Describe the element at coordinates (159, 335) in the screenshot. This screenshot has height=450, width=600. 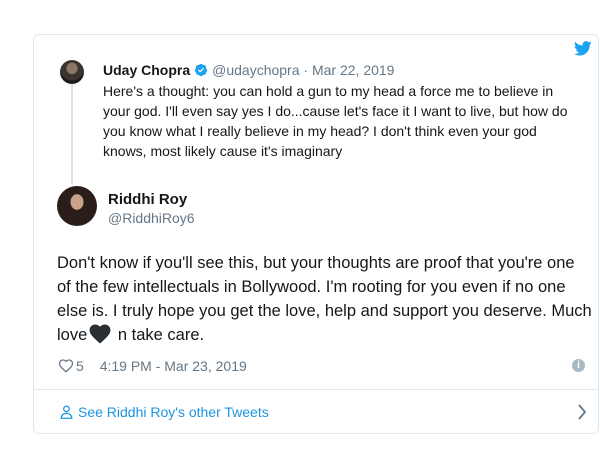
I see `tweet-text-part-2: n take care.` at that location.